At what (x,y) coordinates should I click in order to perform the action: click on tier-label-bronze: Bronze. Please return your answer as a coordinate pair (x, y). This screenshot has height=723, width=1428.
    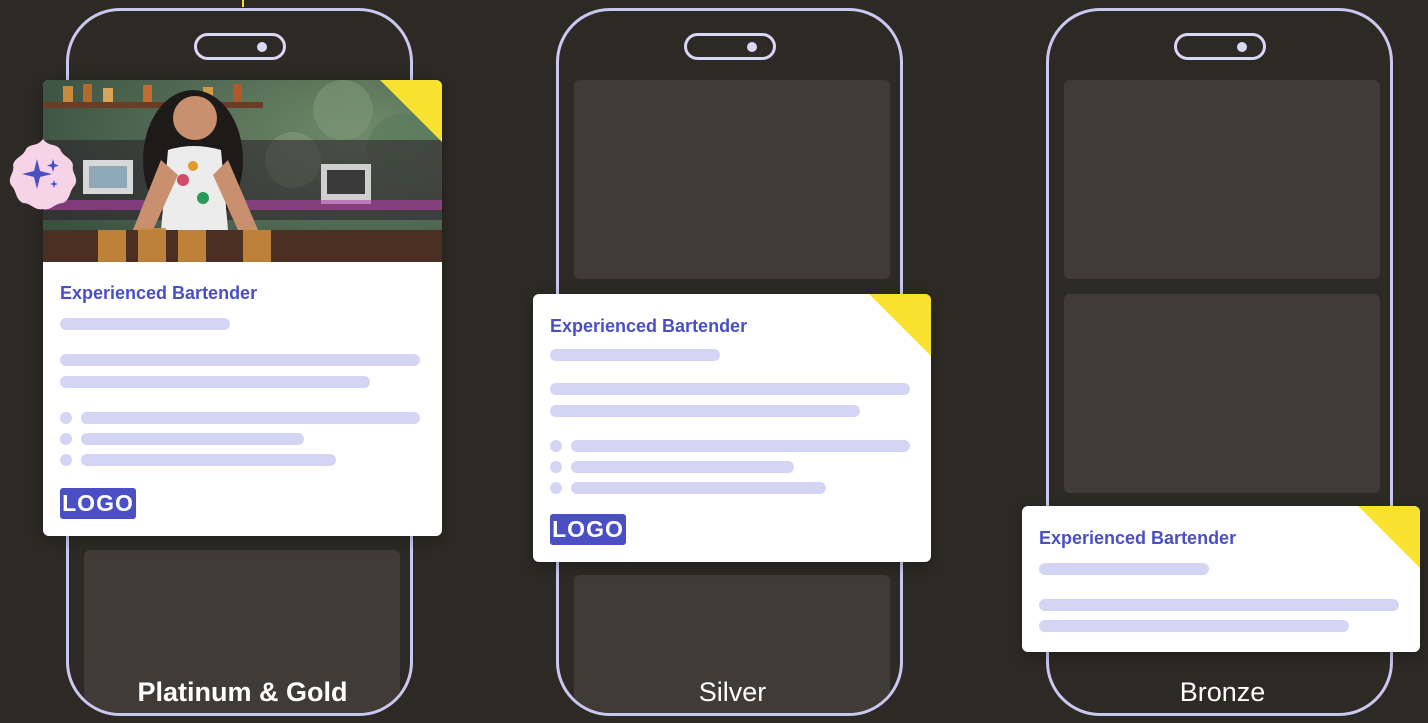
    Looking at the image, I should click on (1222, 692).